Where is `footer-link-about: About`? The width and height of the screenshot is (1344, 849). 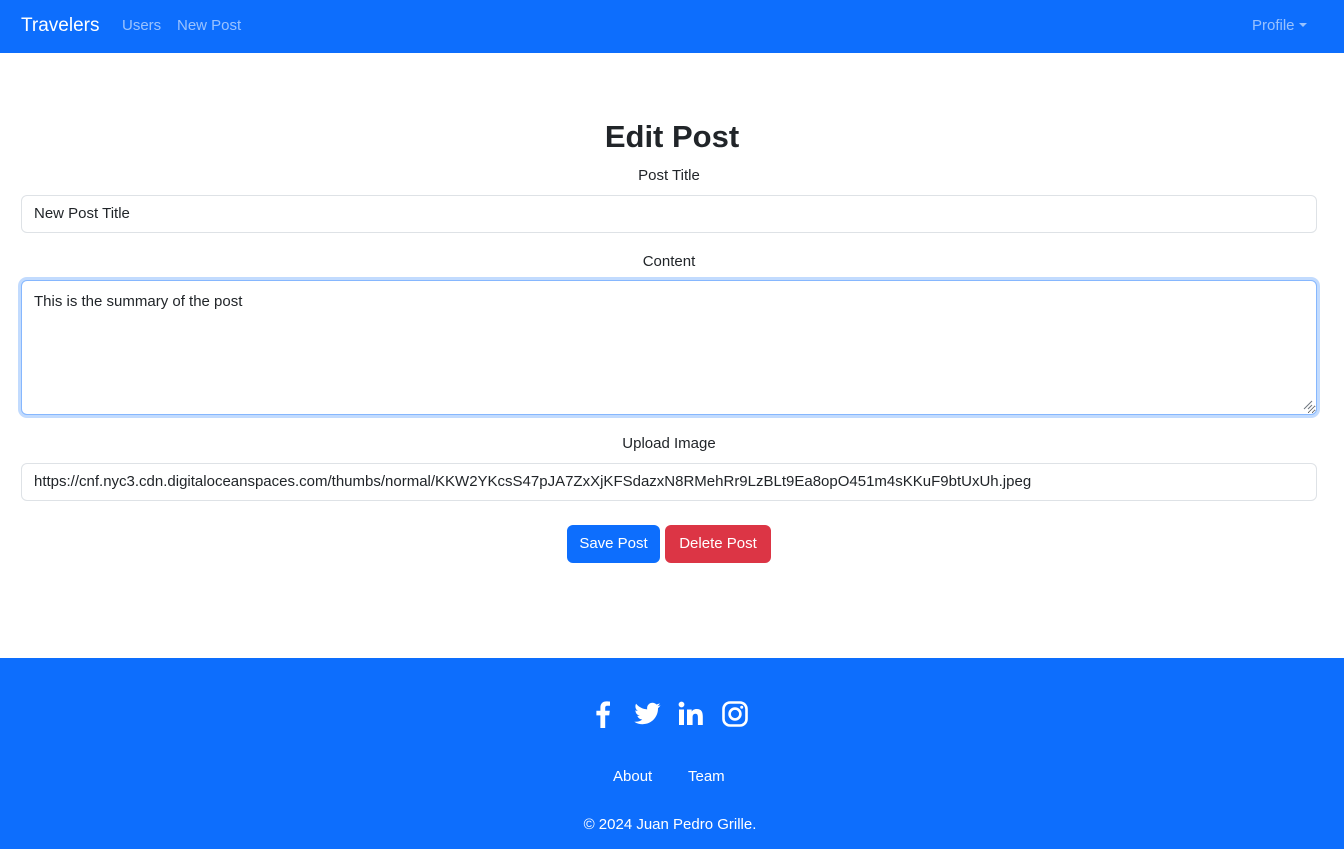
footer-link-about: About is located at coordinates (632, 777).